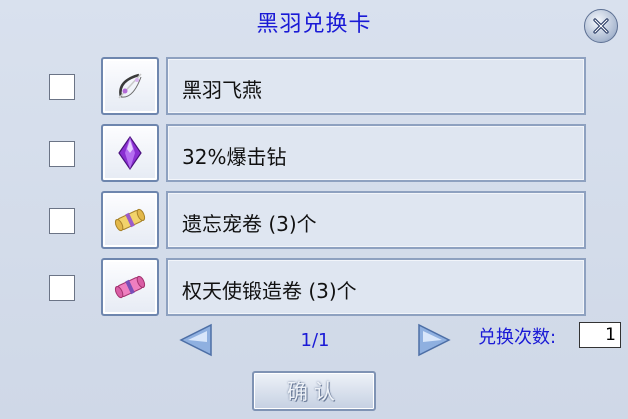 This screenshot has width=628, height=419. What do you see at coordinates (517, 337) in the screenshot?
I see `exchange-count-label: 兑换次数:` at bounding box center [517, 337].